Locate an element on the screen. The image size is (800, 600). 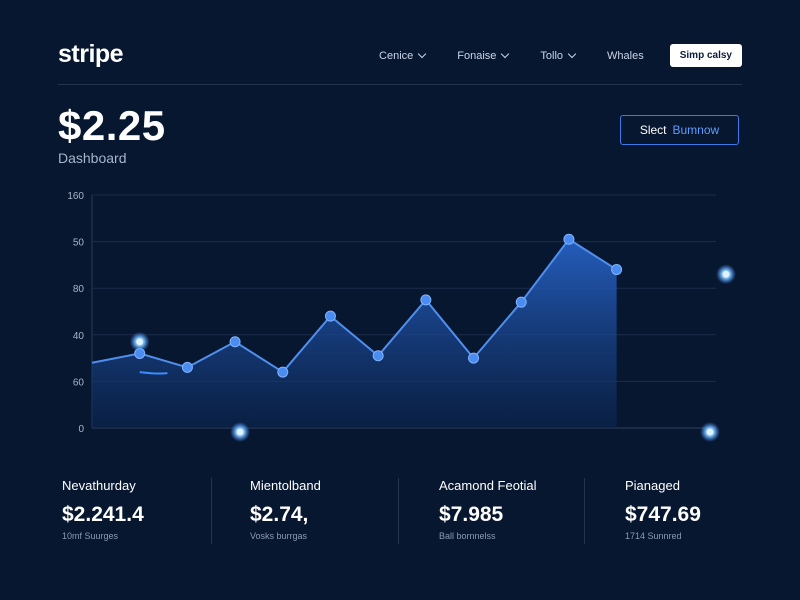
stat-title: Pianaged is located at coordinates (652, 485).